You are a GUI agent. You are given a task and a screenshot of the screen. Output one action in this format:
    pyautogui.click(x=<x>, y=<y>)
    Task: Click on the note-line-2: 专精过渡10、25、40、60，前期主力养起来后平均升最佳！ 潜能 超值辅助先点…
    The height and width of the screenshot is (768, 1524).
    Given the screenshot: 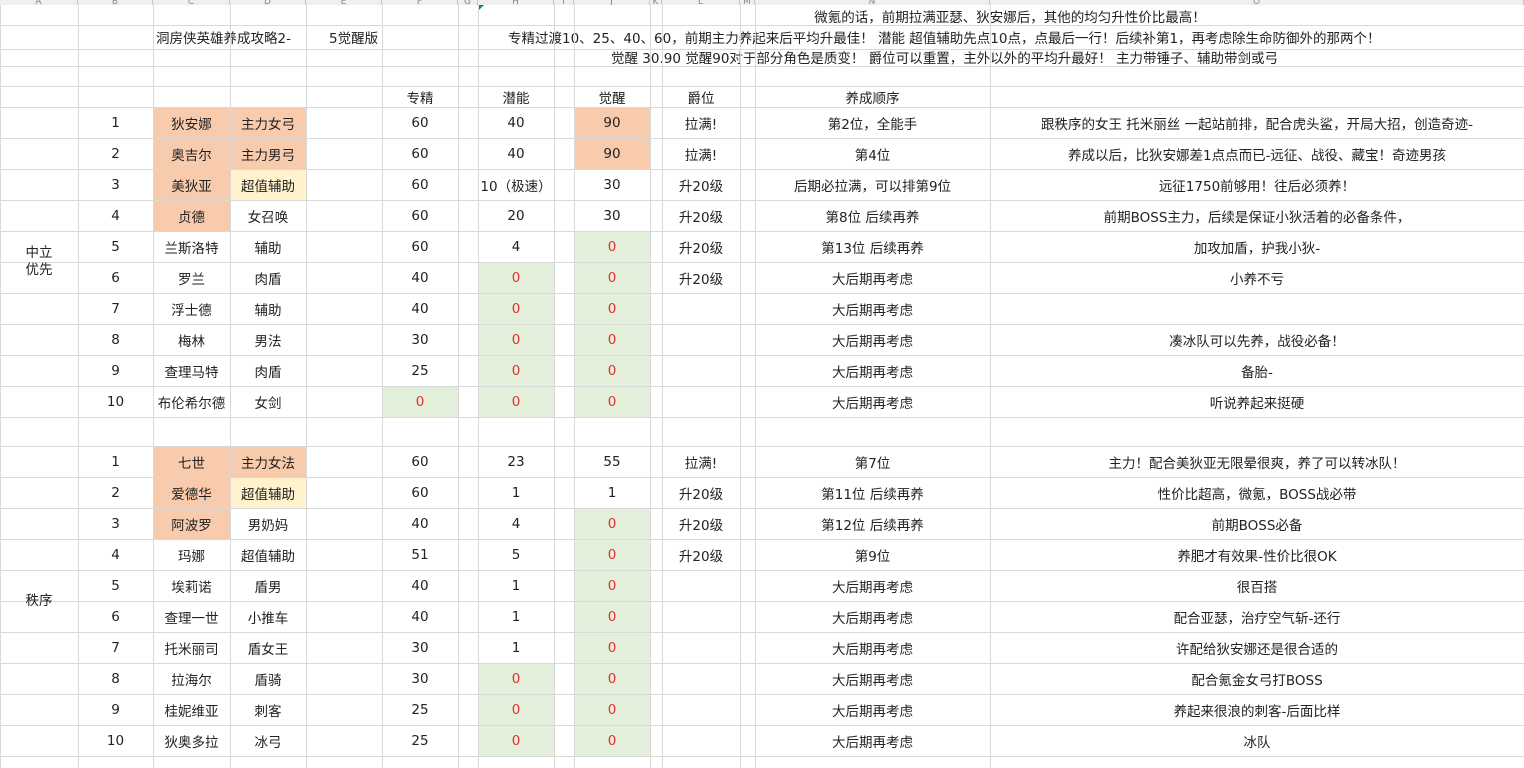 What is the action you would take?
    pyautogui.click(x=1010, y=37)
    